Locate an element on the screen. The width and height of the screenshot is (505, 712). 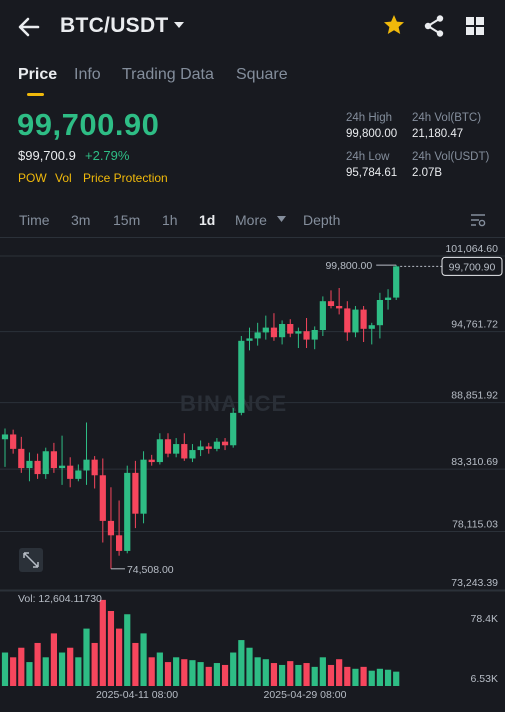
high-marker-label: 99,800.00 is located at coordinates (348, 266).